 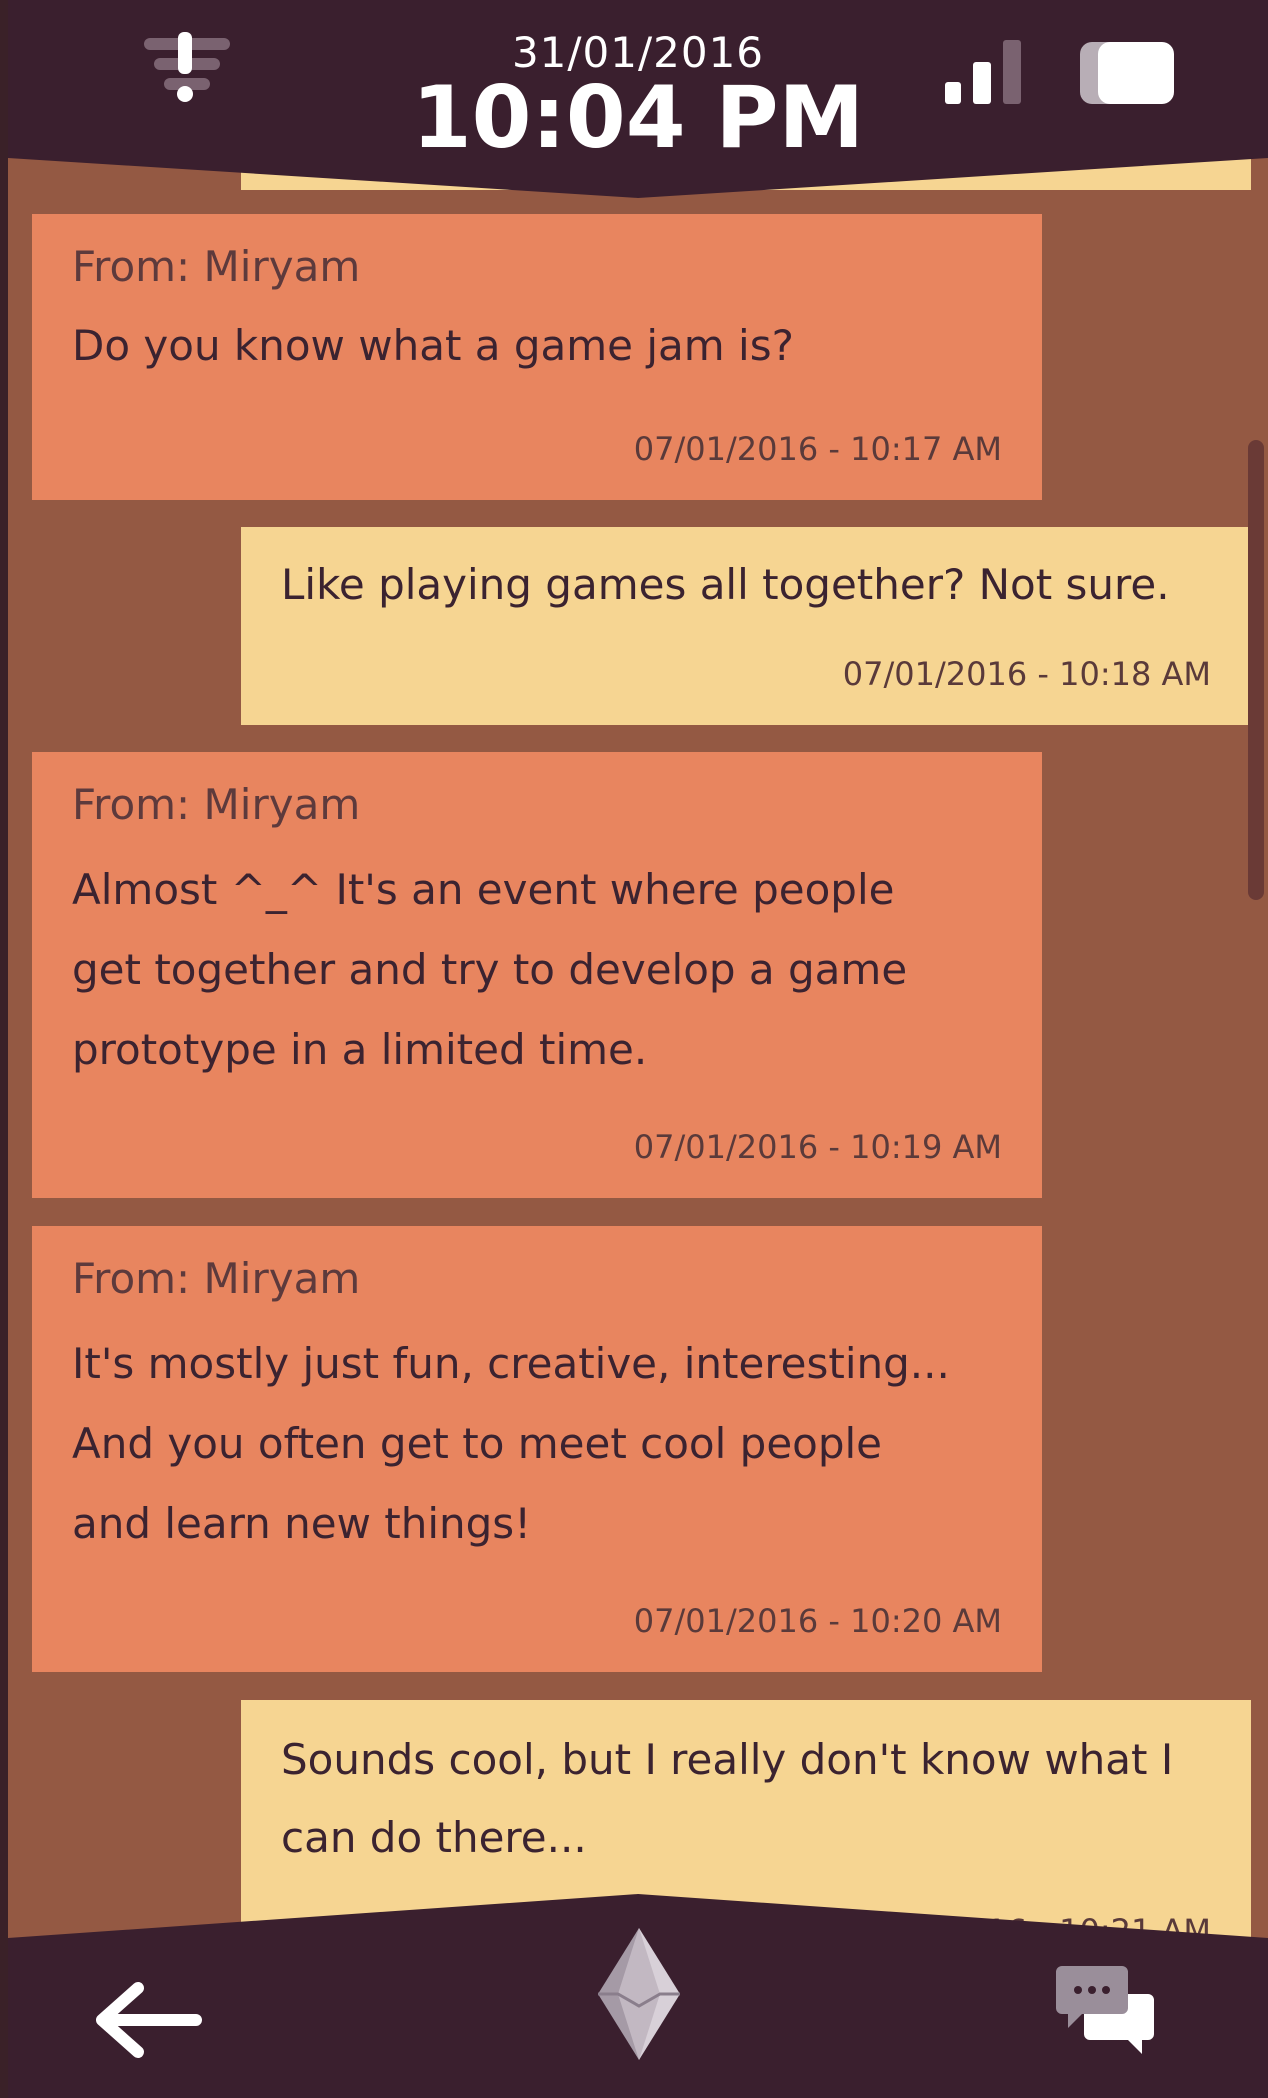 What do you see at coordinates (1128, 73) in the screenshot?
I see `battery-icon` at bounding box center [1128, 73].